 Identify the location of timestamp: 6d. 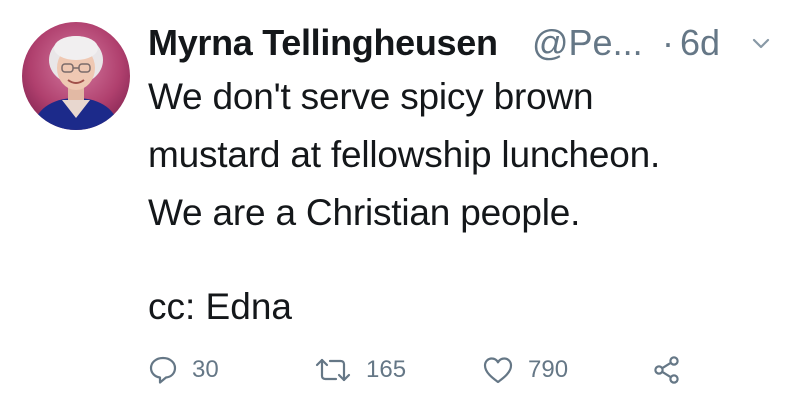
(700, 43).